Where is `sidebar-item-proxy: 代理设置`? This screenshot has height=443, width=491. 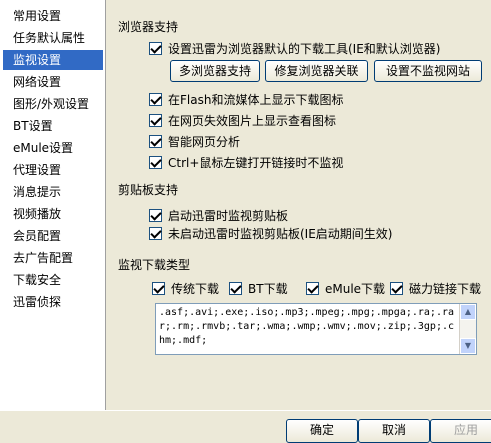
sidebar-item-proxy: 代理设置 is located at coordinates (53, 170).